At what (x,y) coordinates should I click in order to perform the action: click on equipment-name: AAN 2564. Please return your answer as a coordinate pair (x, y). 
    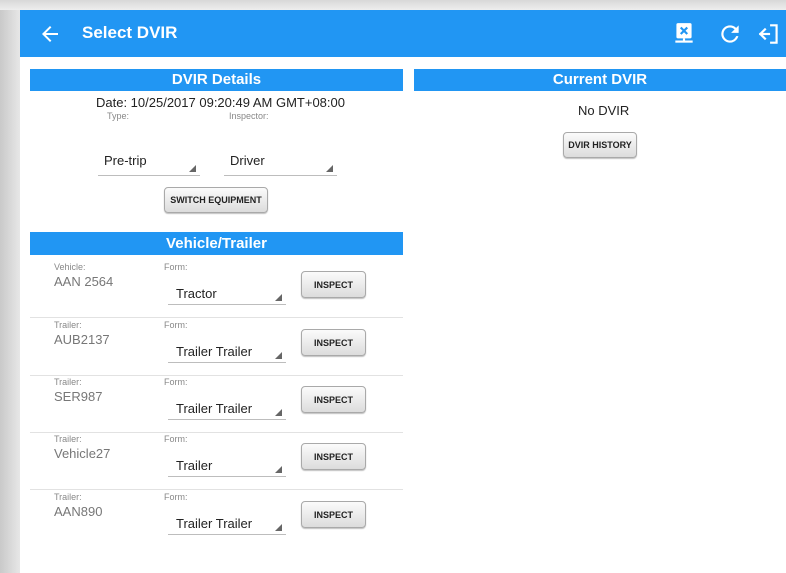
    Looking at the image, I should click on (84, 281).